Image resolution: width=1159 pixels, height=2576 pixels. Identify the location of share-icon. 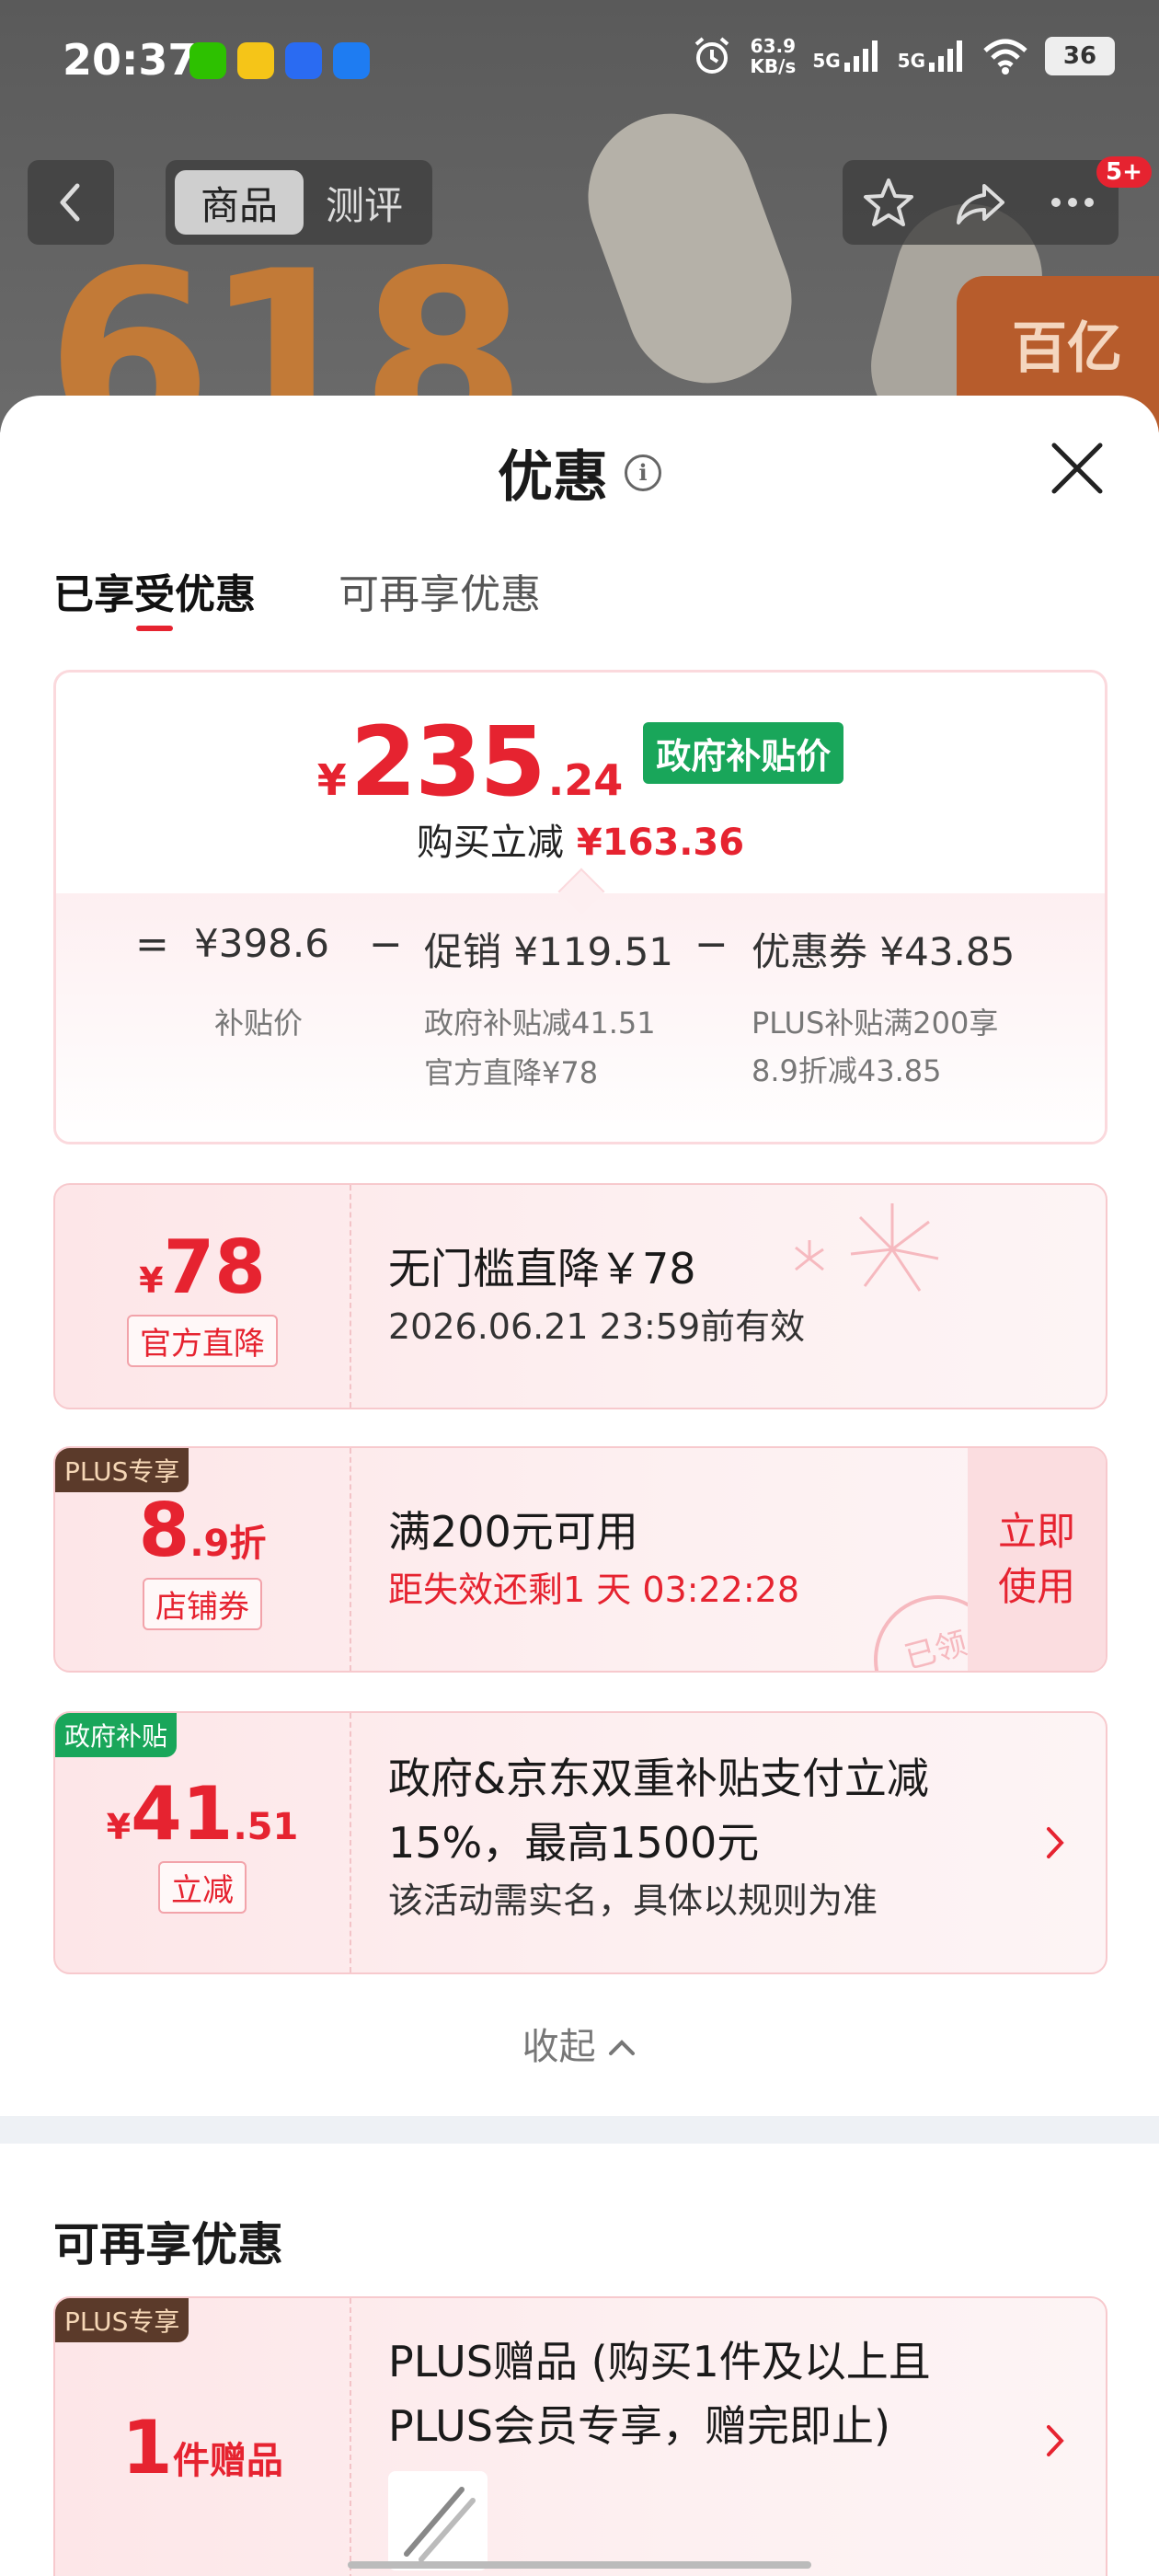
(980, 202).